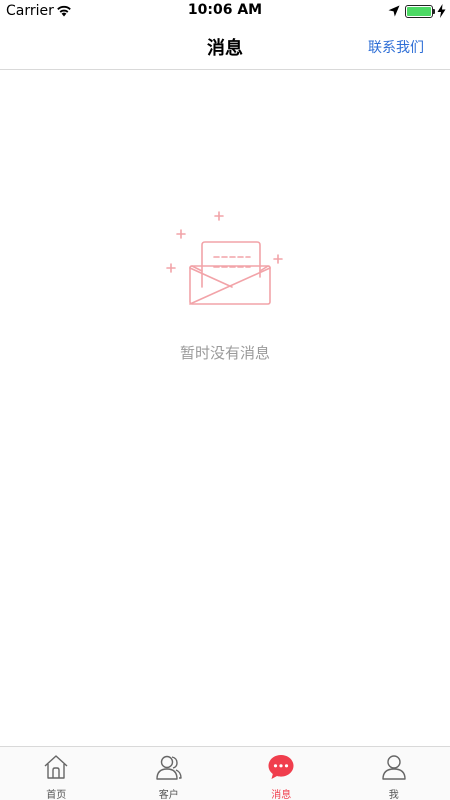 The image size is (450, 800). Describe the element at coordinates (281, 767) in the screenshot. I see `message-bubble-icon` at that location.